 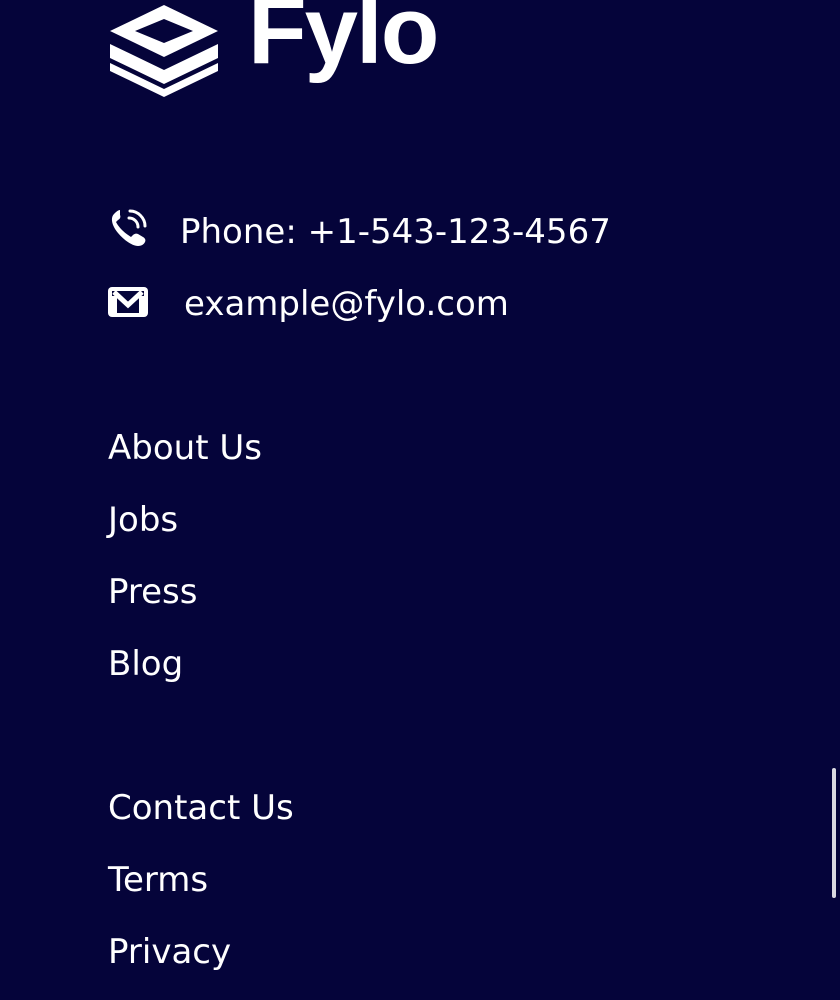 I want to click on footer-link-item: Blog, so click(x=185, y=676).